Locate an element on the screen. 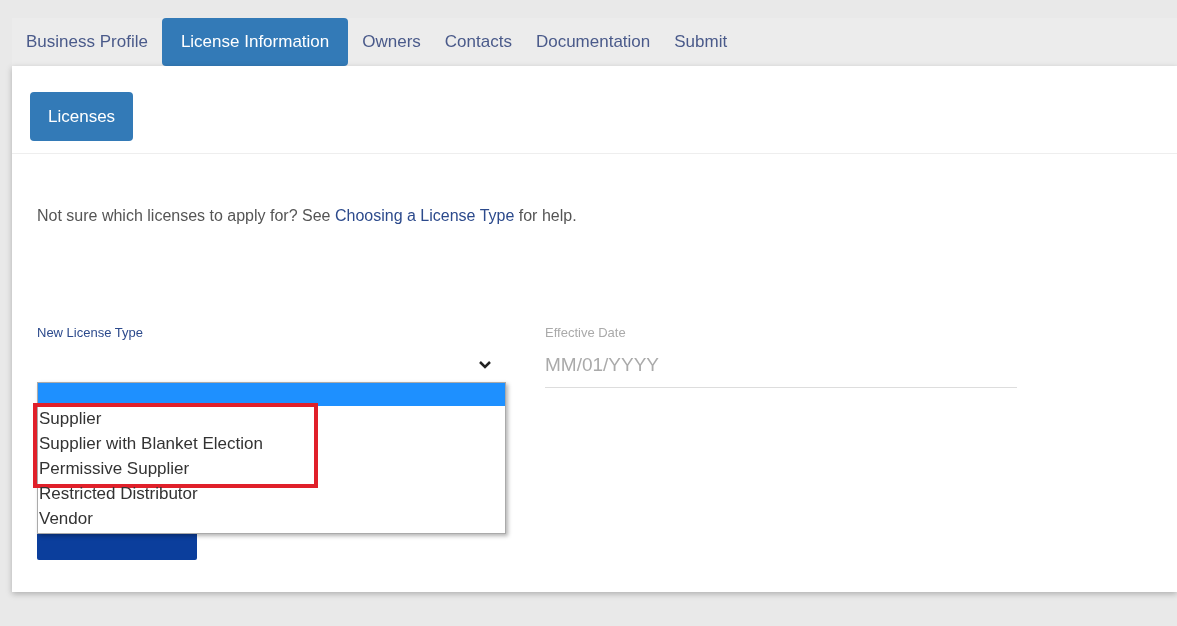 This screenshot has height=626, width=1177. licenses-button: Licenses is located at coordinates (82, 116).